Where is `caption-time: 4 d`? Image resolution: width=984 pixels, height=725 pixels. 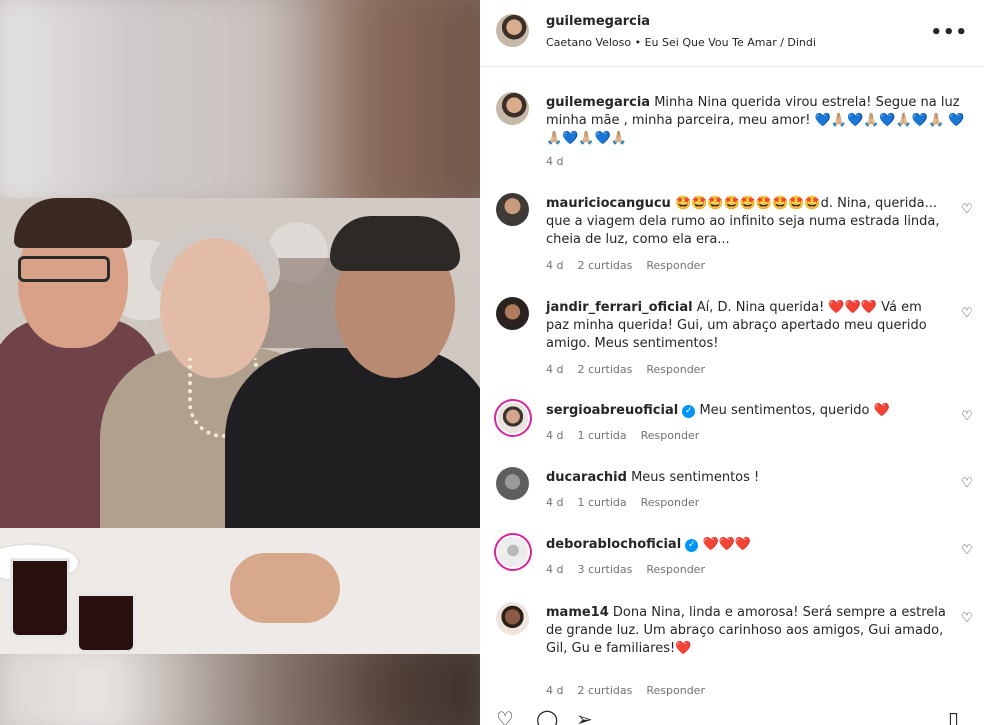
caption-time: 4 d is located at coordinates (555, 161).